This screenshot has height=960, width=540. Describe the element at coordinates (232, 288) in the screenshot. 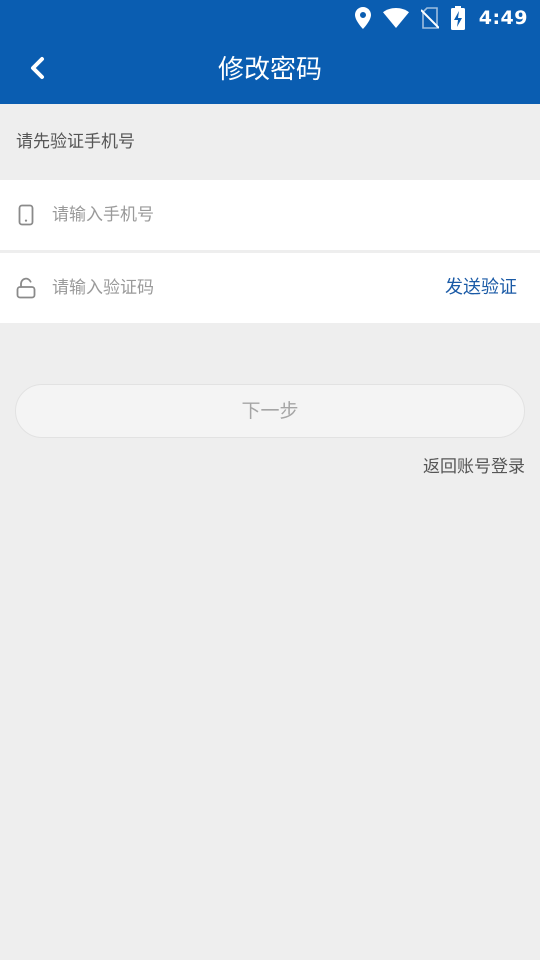

I see `verification-code-input` at that location.